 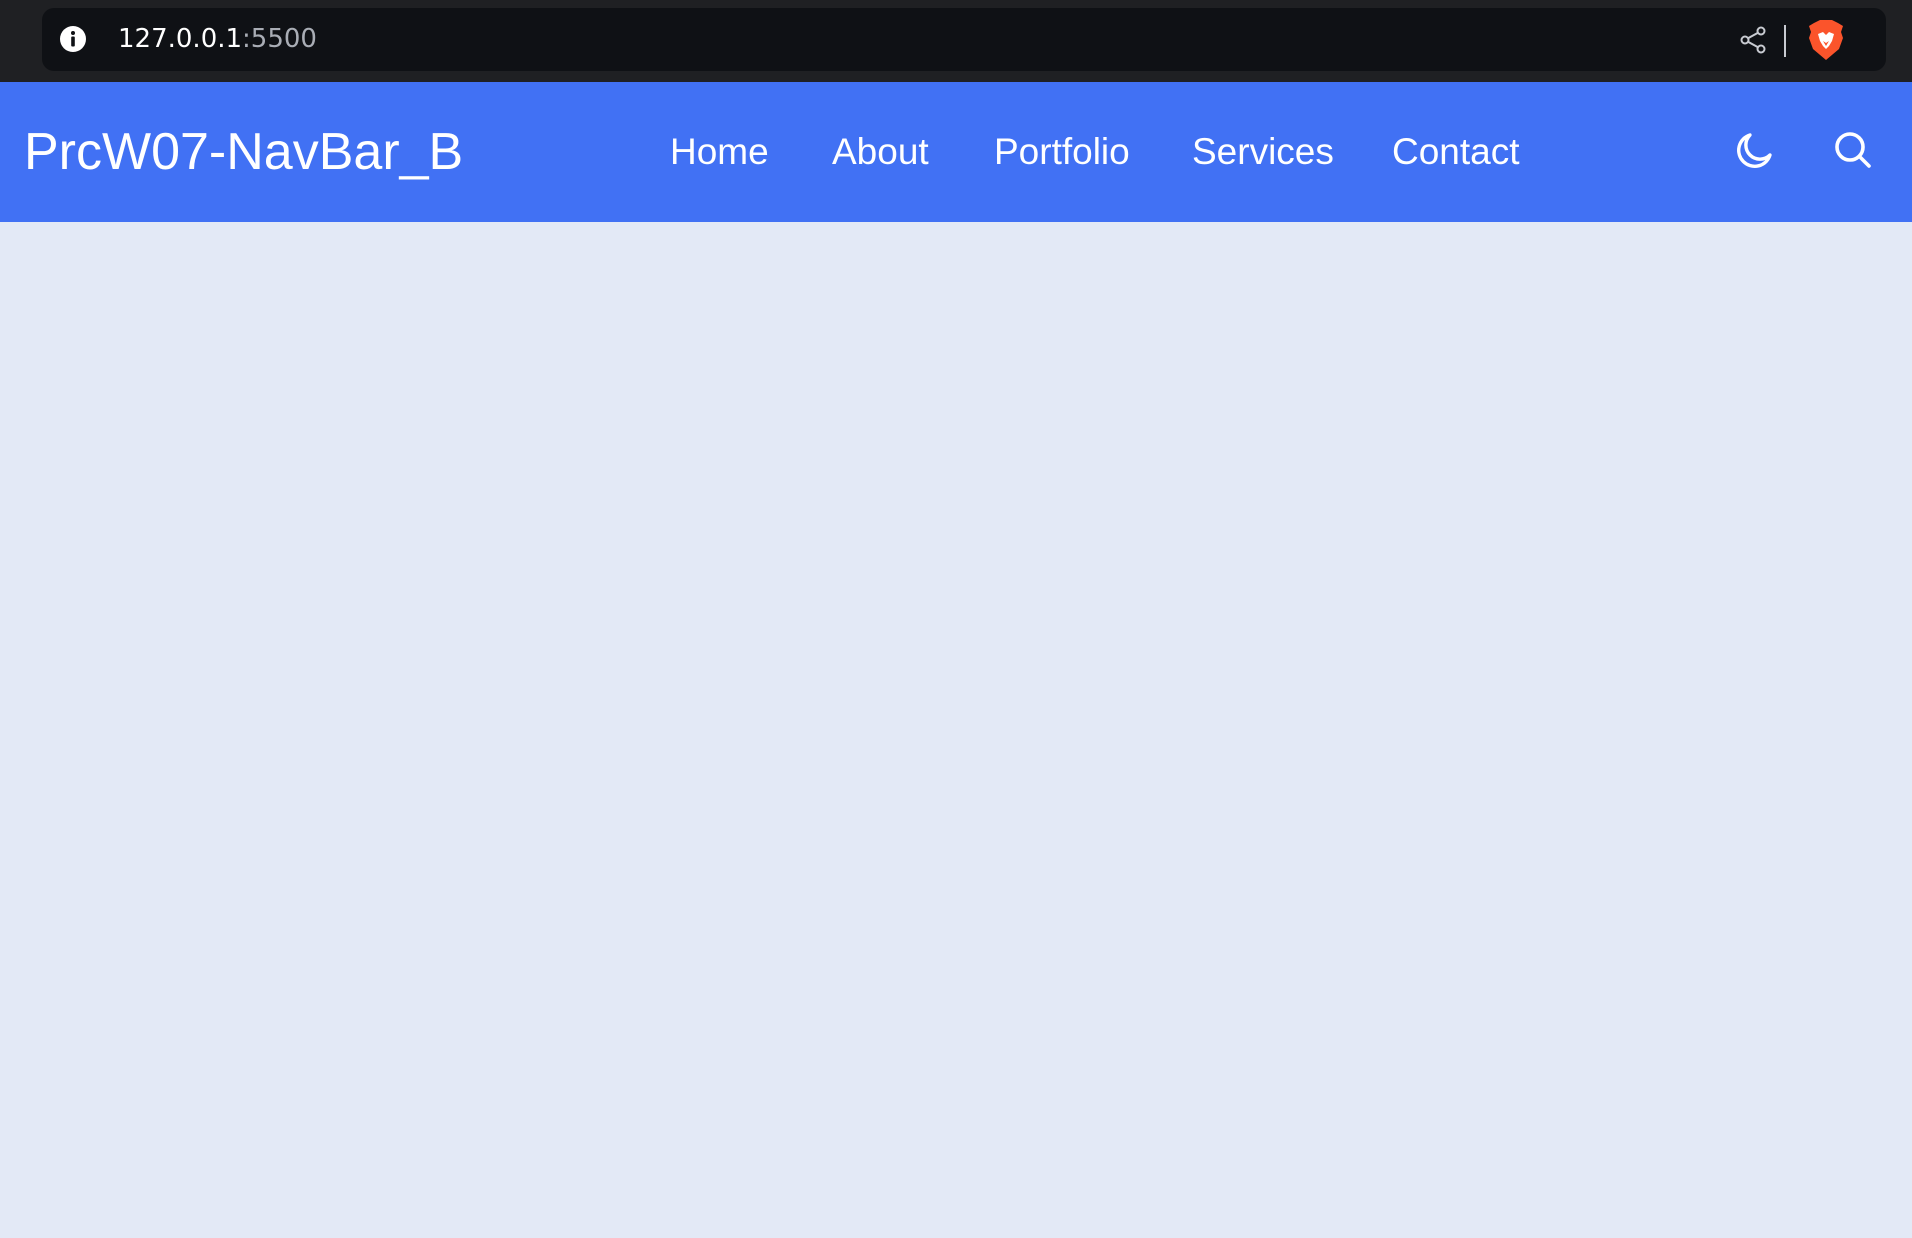 What do you see at coordinates (719, 152) in the screenshot?
I see `nav-link-home: Home` at bounding box center [719, 152].